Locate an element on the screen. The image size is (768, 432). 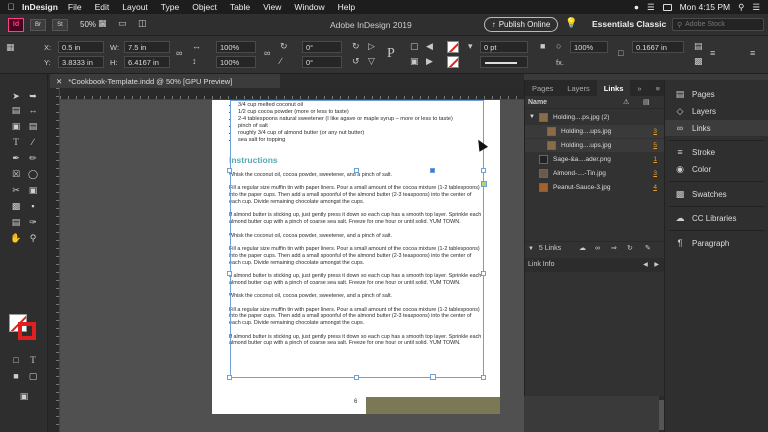
tab-layers: Layers is located at coordinates (578, 88).